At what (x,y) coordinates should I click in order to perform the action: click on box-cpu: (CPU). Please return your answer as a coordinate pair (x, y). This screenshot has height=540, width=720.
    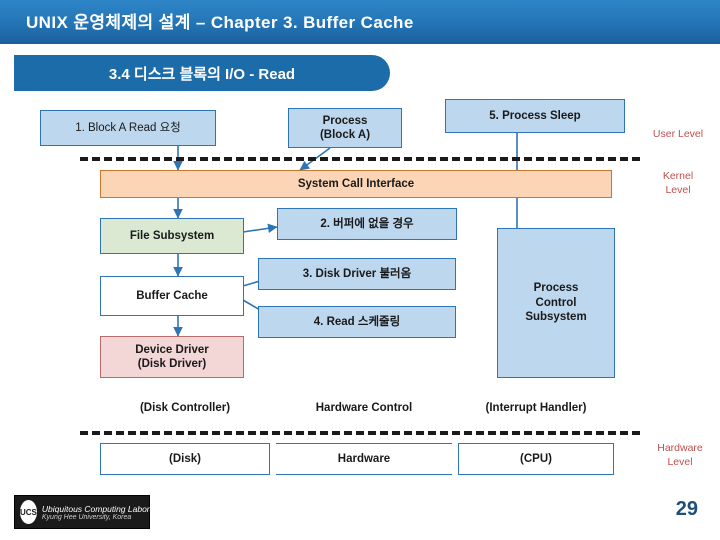
    Looking at the image, I should click on (536, 459).